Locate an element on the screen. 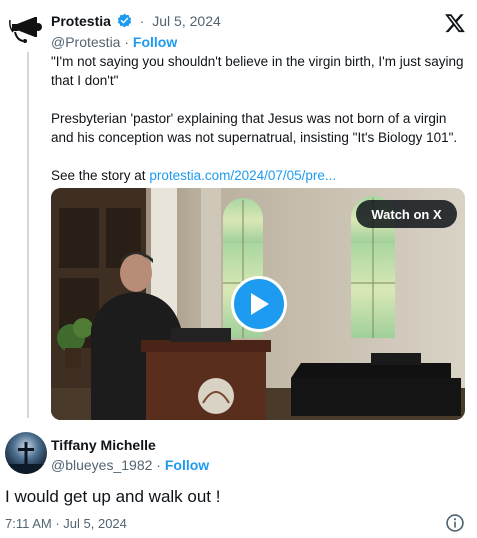 Image resolution: width=477 pixels, height=538 pixels. quoted-header: Protestia · Jul 5, 2024 is located at coordinates (136, 21).